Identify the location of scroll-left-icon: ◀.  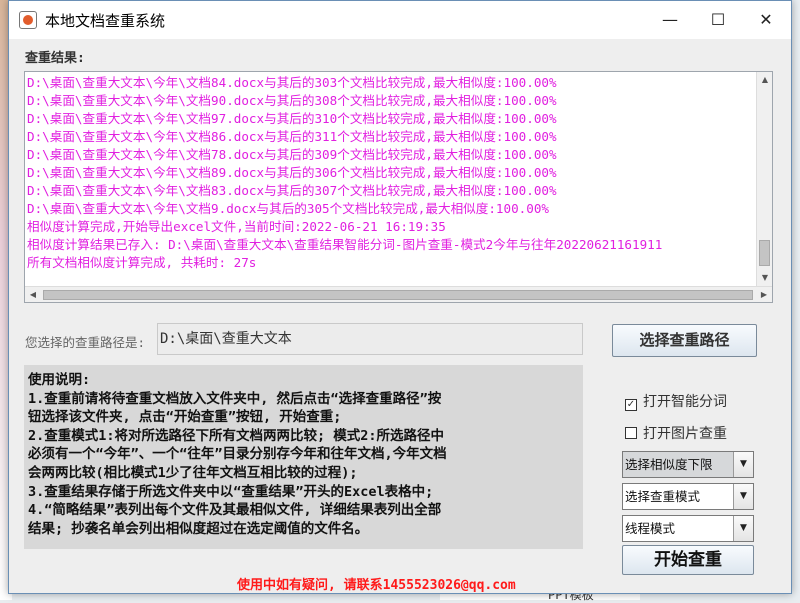
(33, 294).